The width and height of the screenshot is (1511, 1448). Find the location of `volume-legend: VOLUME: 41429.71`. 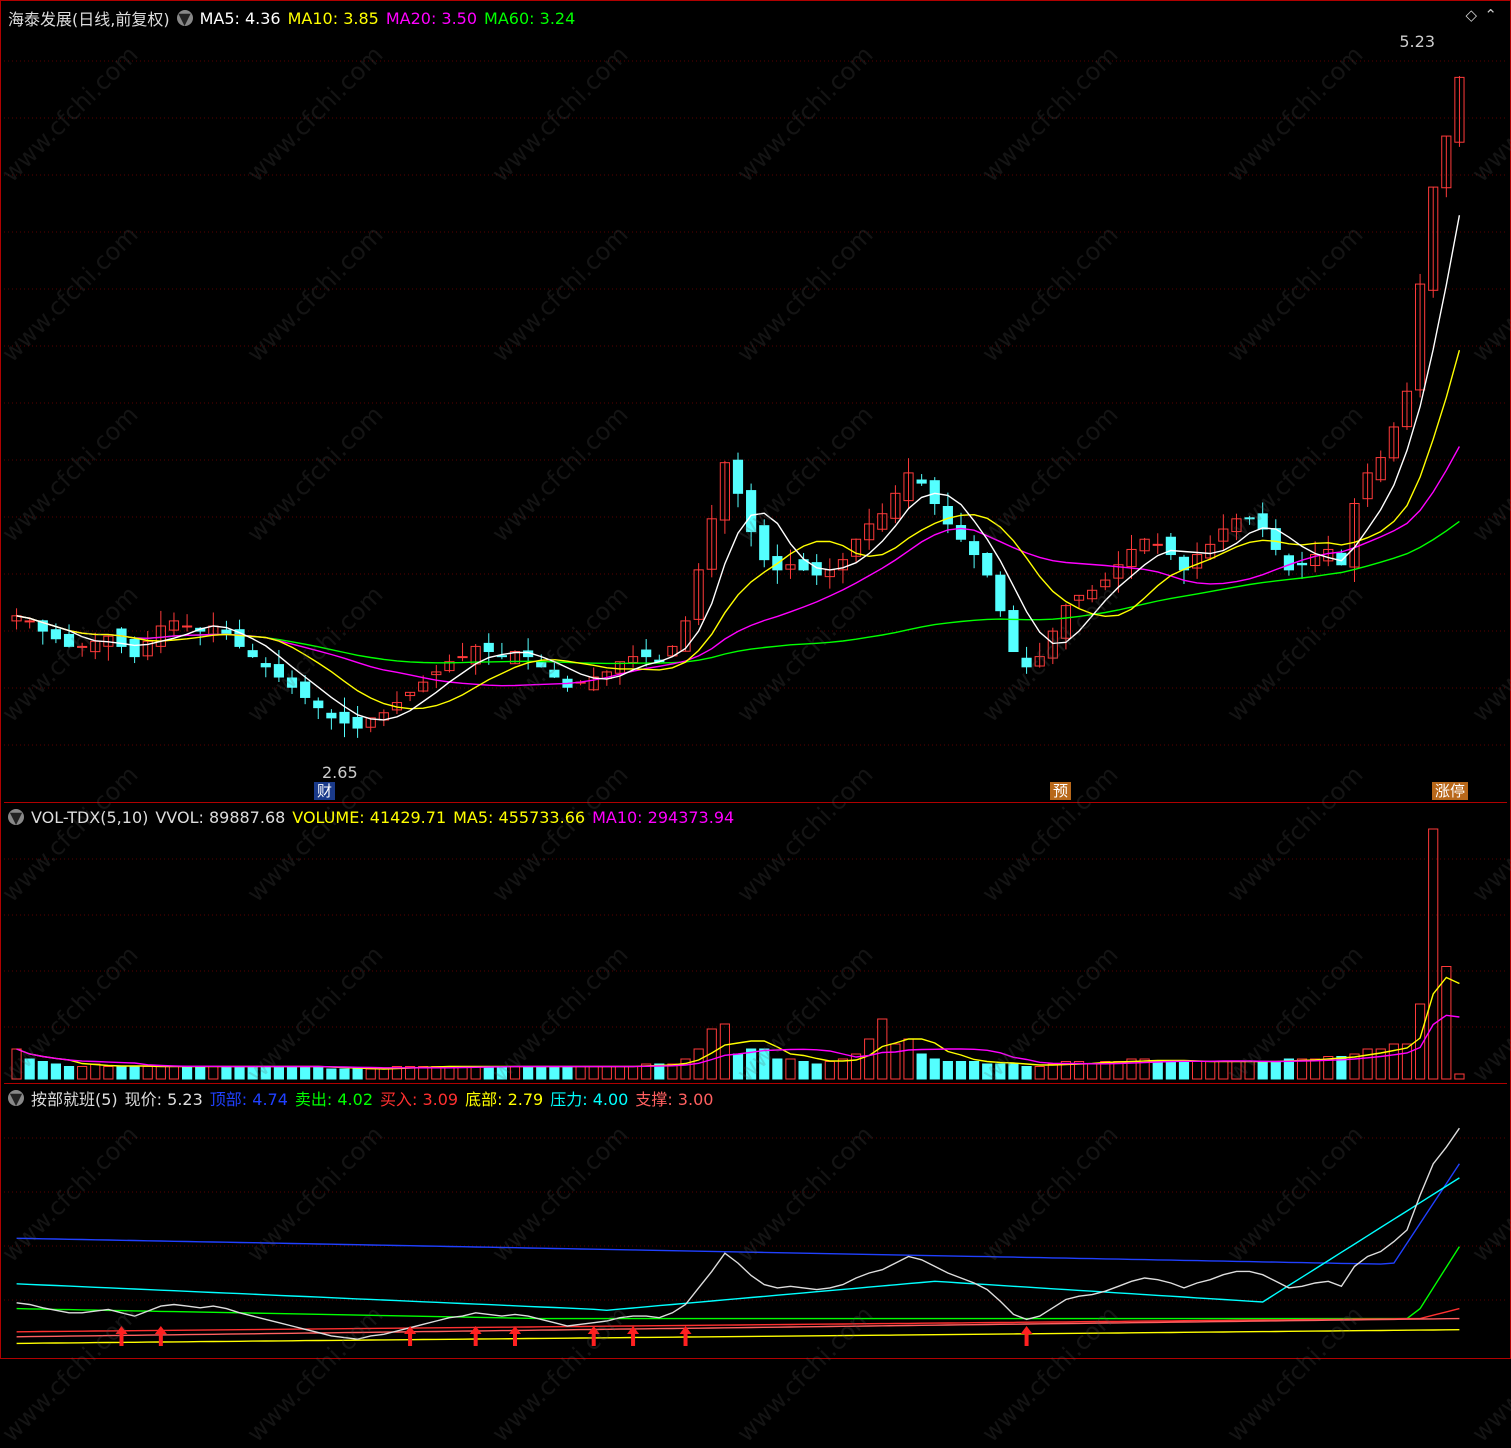

volume-legend: VOLUME: 41429.71 is located at coordinates (369, 817).